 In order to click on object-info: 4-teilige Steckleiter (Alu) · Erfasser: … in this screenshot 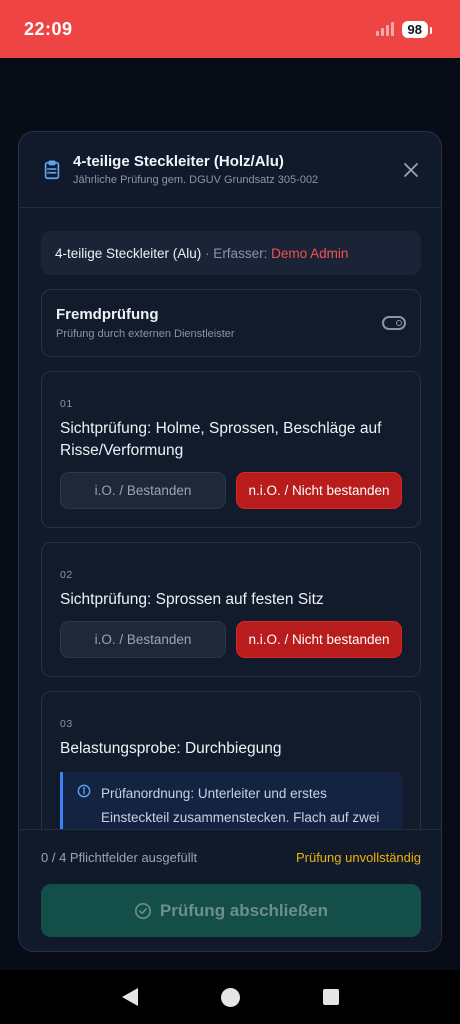, I will do `click(231, 253)`.